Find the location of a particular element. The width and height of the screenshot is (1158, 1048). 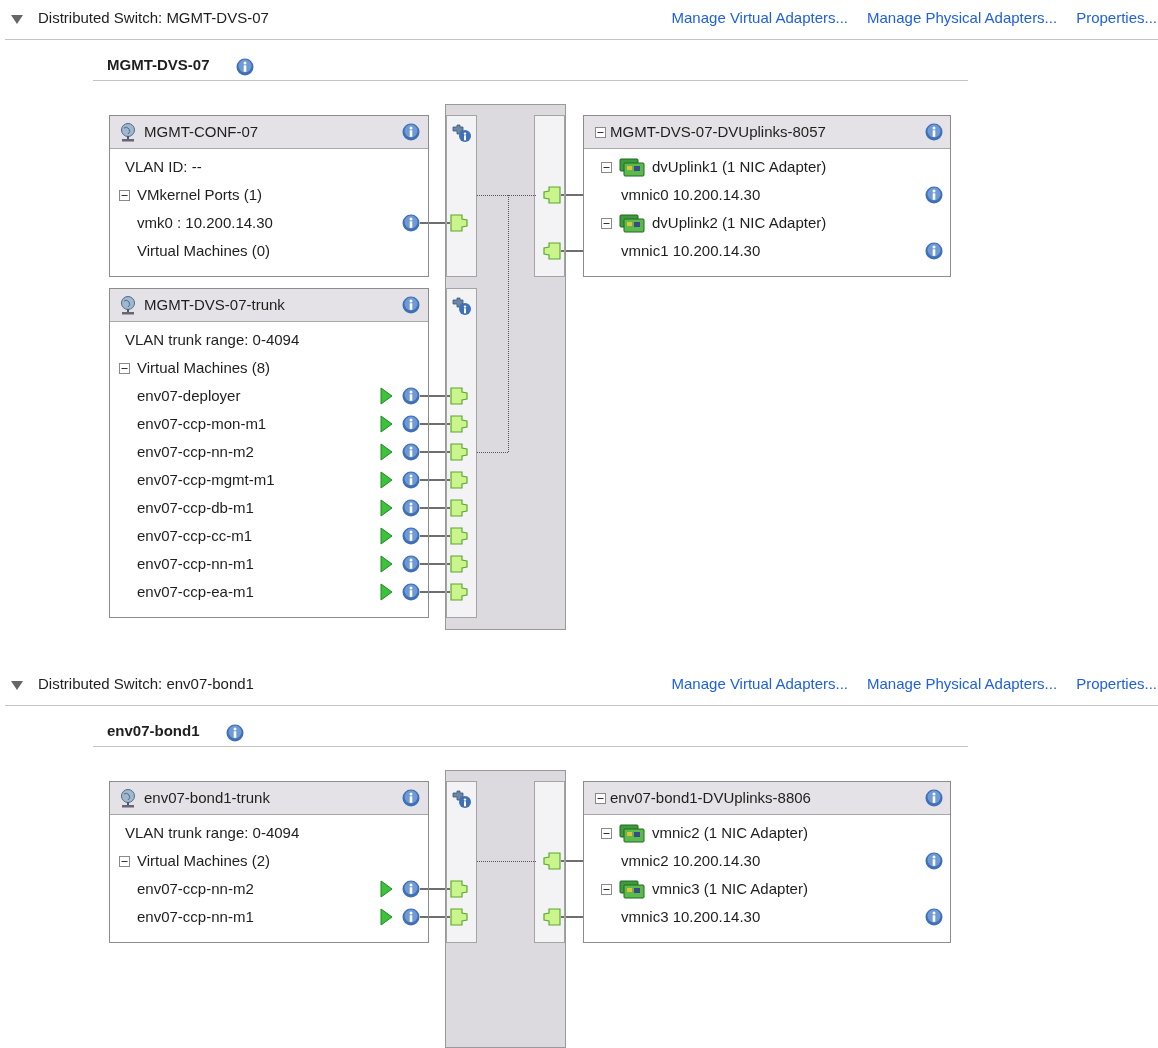

vm-name: env07-ccp-ea-m1 is located at coordinates (258, 592).